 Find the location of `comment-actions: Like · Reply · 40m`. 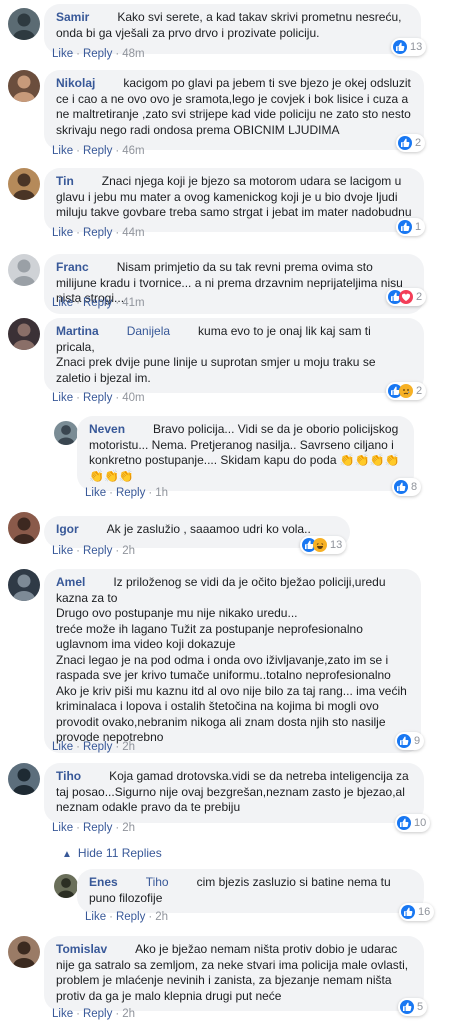

comment-actions: Like · Reply · 40m is located at coordinates (98, 398).